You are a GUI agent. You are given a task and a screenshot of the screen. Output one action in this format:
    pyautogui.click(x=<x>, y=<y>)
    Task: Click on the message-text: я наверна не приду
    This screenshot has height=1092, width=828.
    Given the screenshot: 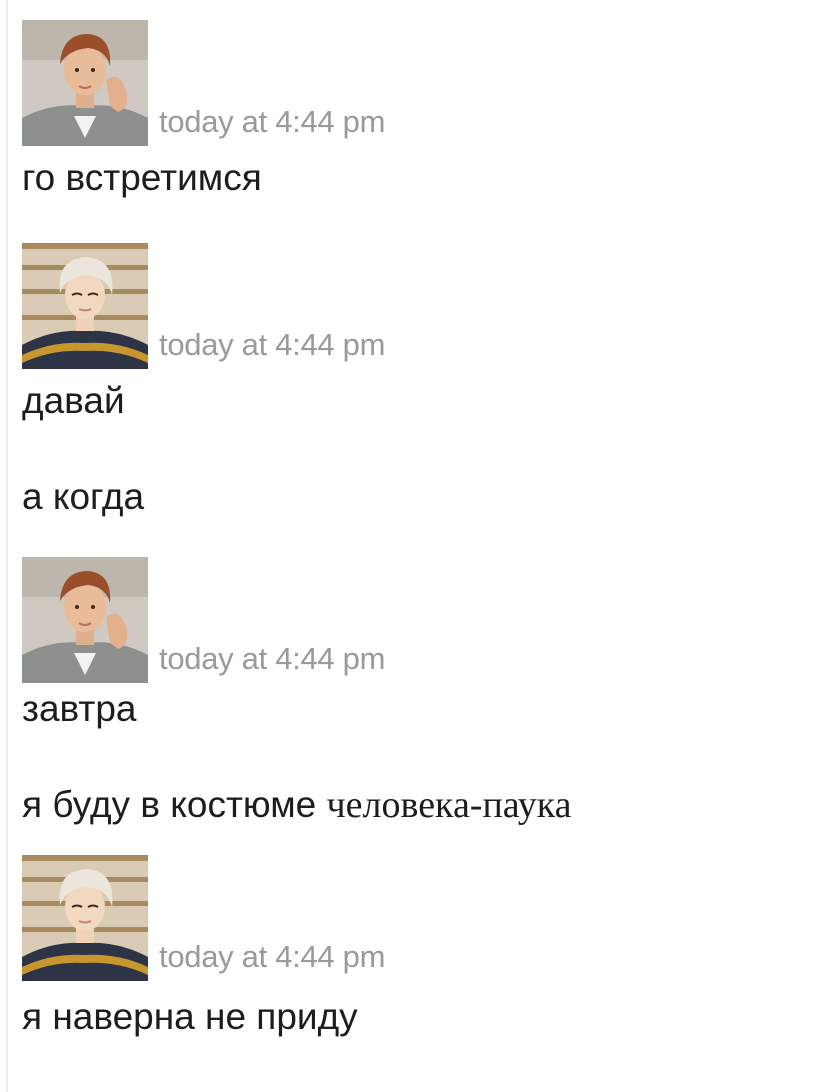 What is the action you would take?
    pyautogui.click(x=190, y=1016)
    